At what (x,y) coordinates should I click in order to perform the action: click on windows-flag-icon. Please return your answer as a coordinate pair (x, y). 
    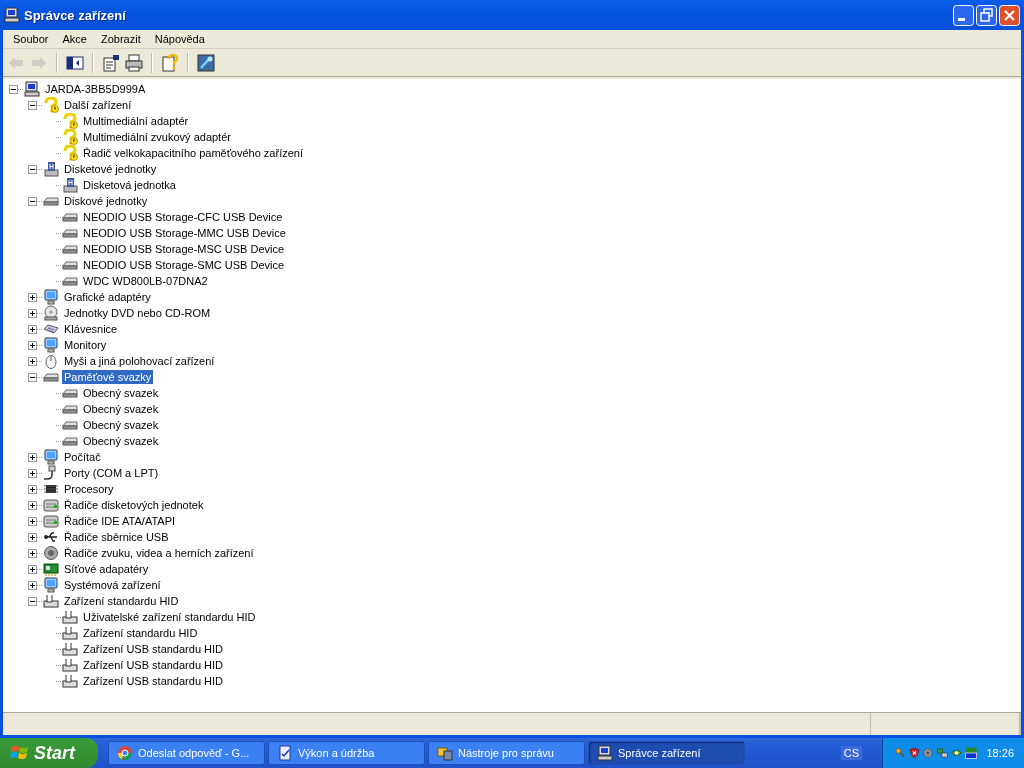
    Looking at the image, I should click on (20, 753).